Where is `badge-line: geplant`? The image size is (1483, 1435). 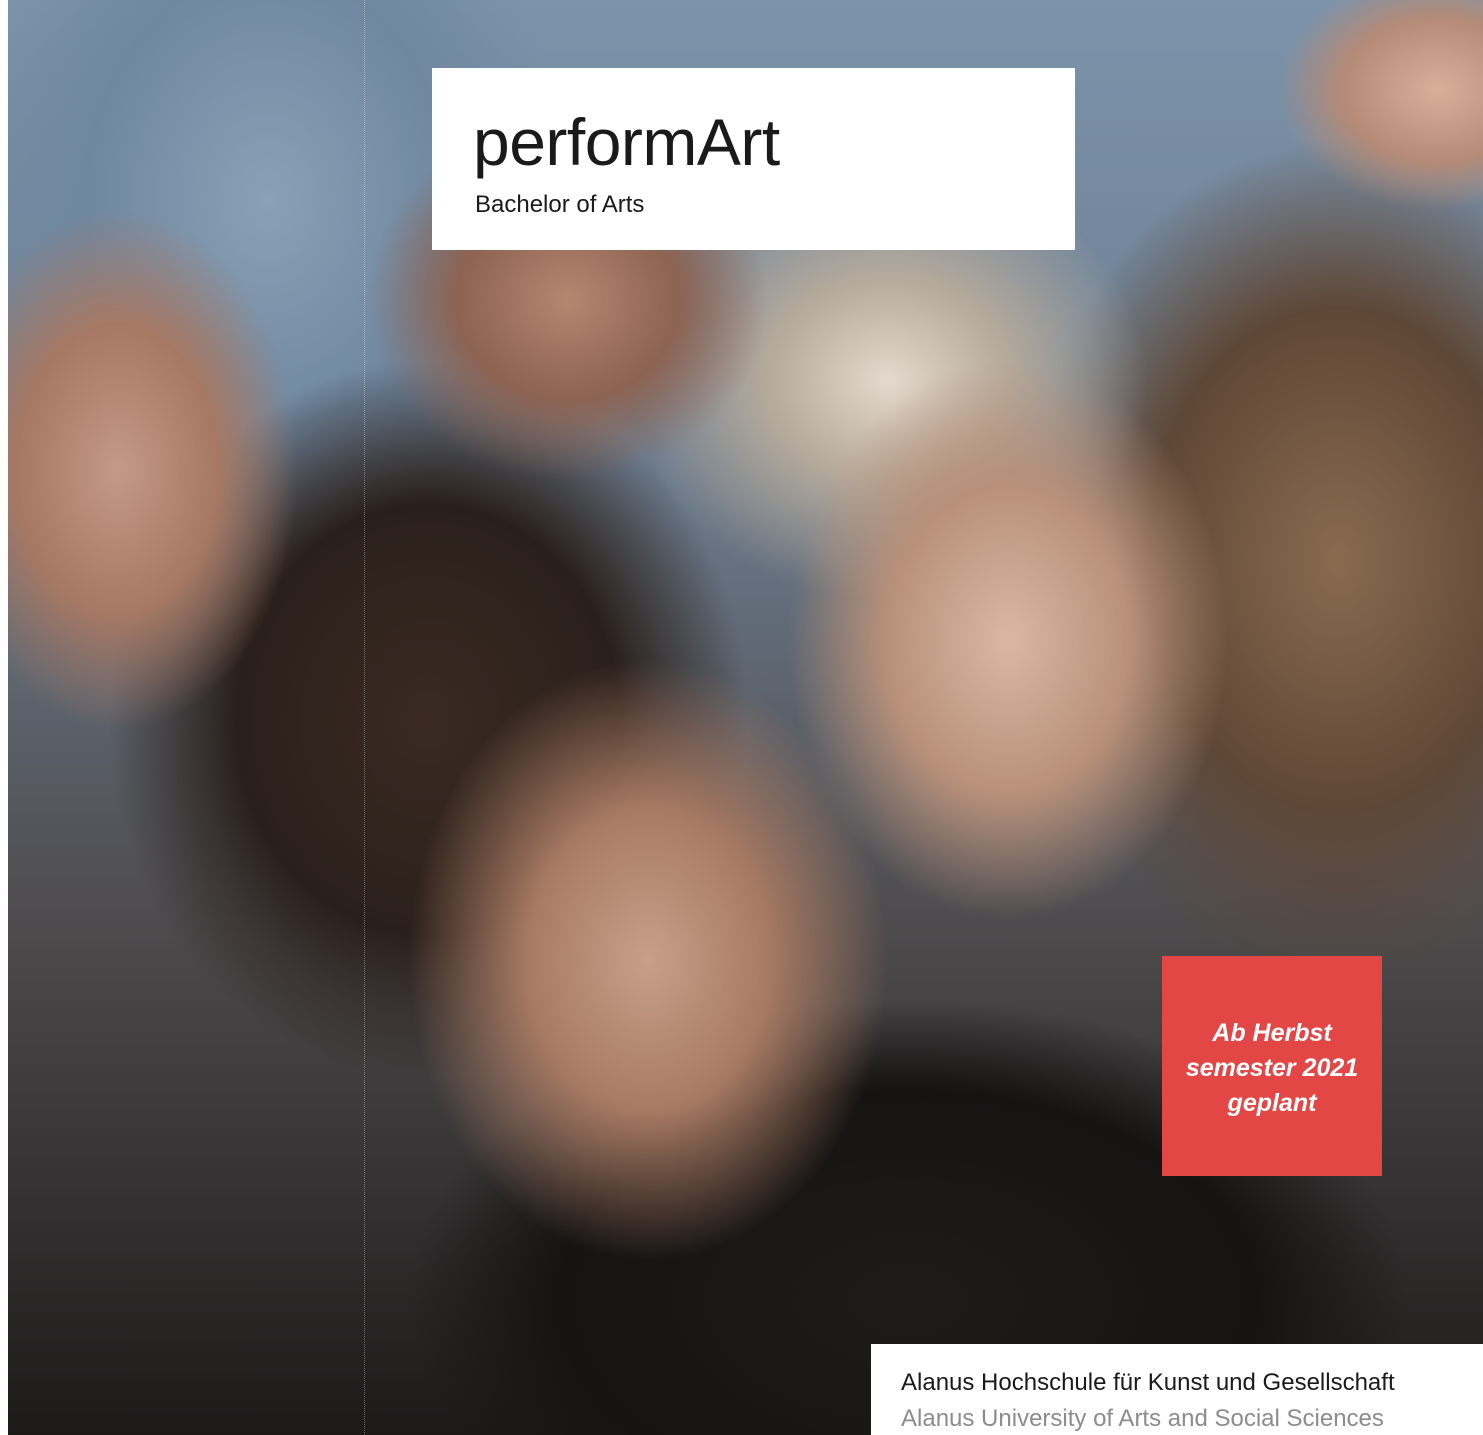 badge-line: geplant is located at coordinates (1272, 1103).